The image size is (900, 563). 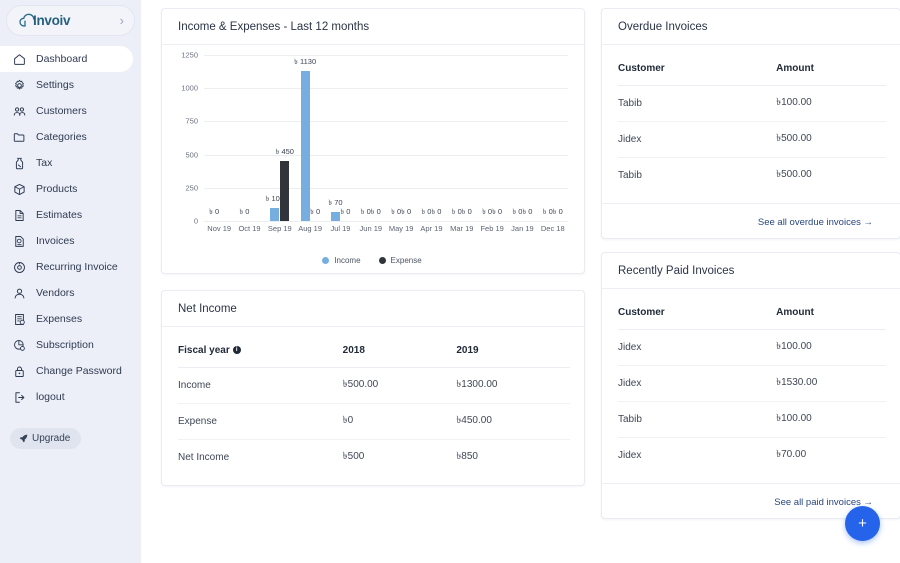 I want to click on cell-y2018: ৳500, so click(x=353, y=456).